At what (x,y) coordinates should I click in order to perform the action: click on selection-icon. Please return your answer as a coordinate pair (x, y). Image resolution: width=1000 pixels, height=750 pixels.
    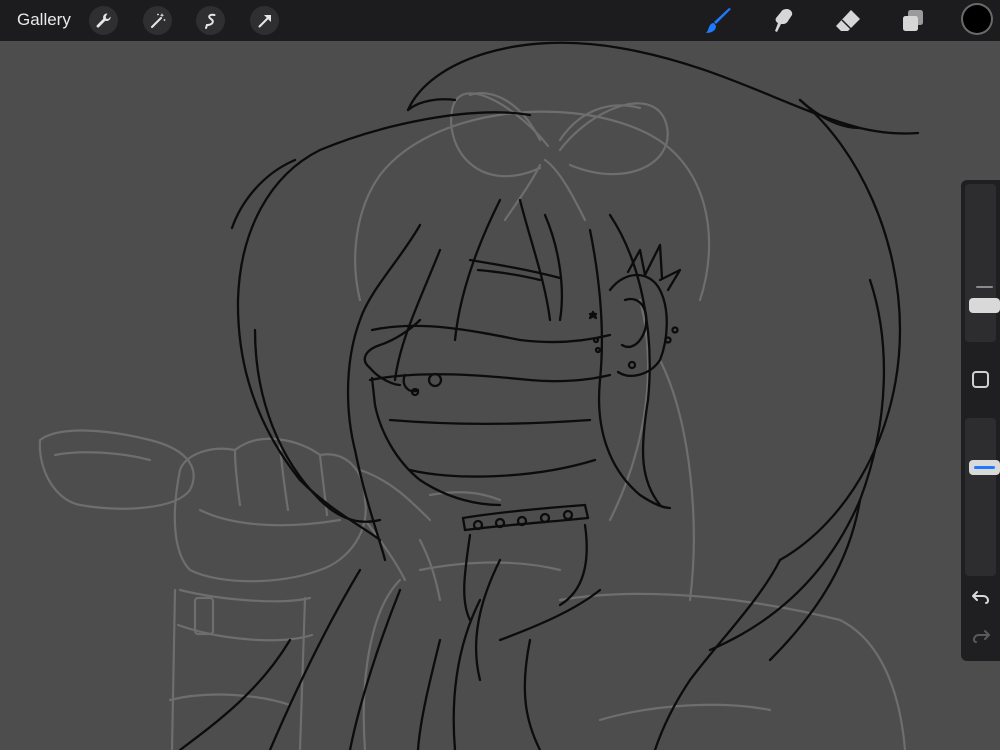
    Looking at the image, I should click on (209, 21).